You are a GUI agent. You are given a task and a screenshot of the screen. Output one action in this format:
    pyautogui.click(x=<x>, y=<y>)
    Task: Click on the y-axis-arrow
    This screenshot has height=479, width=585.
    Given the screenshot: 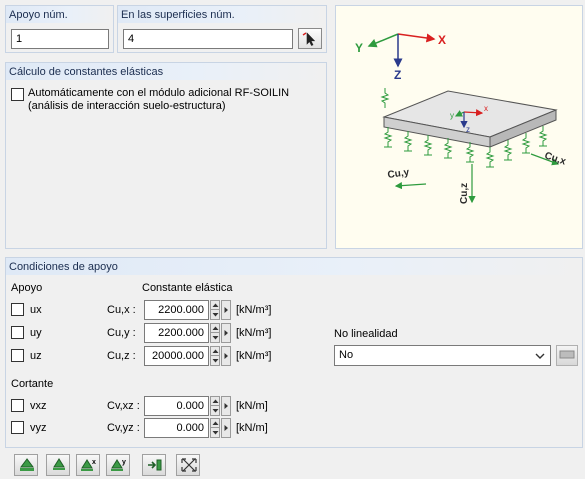 What is the action you would take?
    pyautogui.click(x=383, y=40)
    